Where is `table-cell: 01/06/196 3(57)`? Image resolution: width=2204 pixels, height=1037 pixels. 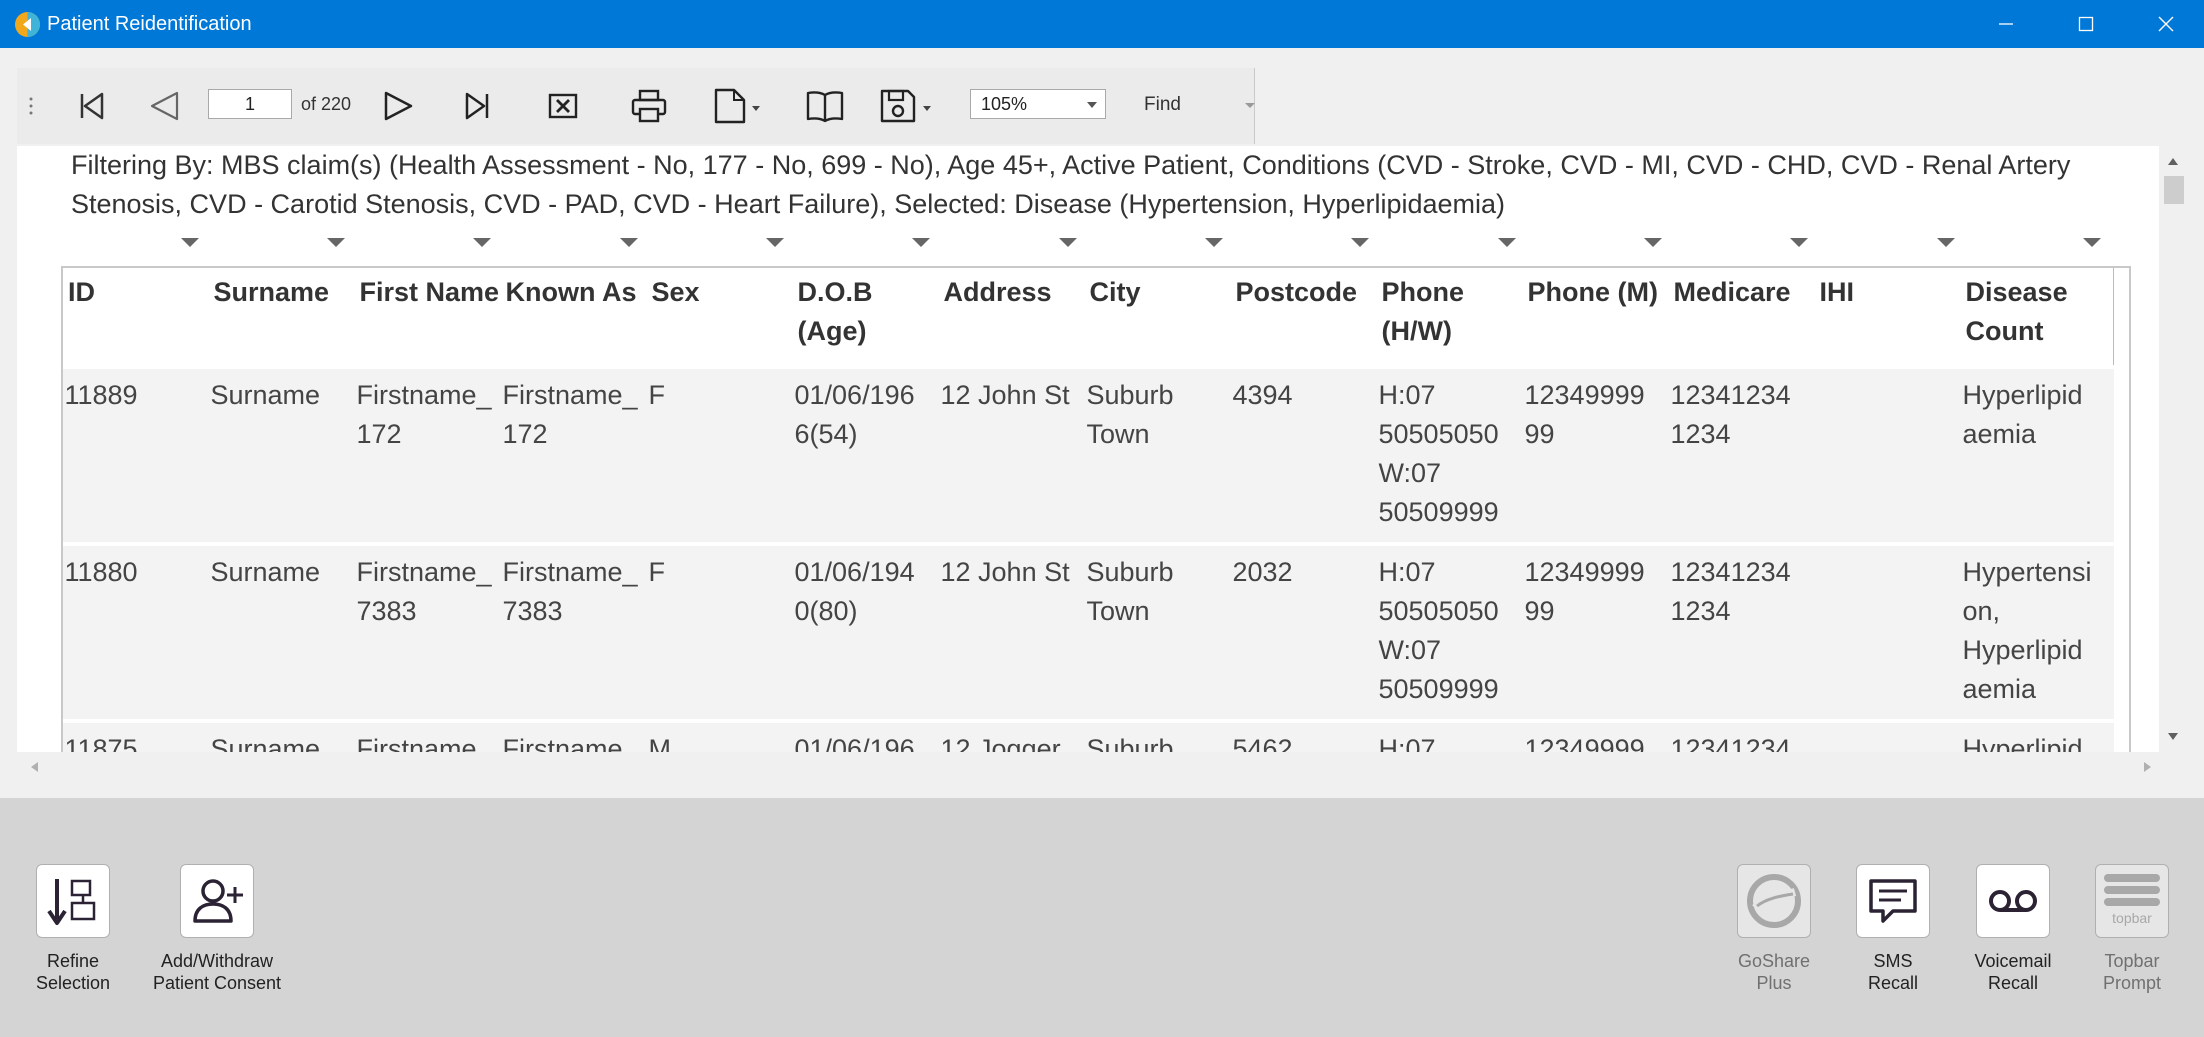 table-cell: 01/06/196 3(57) is located at coordinates (854, 743).